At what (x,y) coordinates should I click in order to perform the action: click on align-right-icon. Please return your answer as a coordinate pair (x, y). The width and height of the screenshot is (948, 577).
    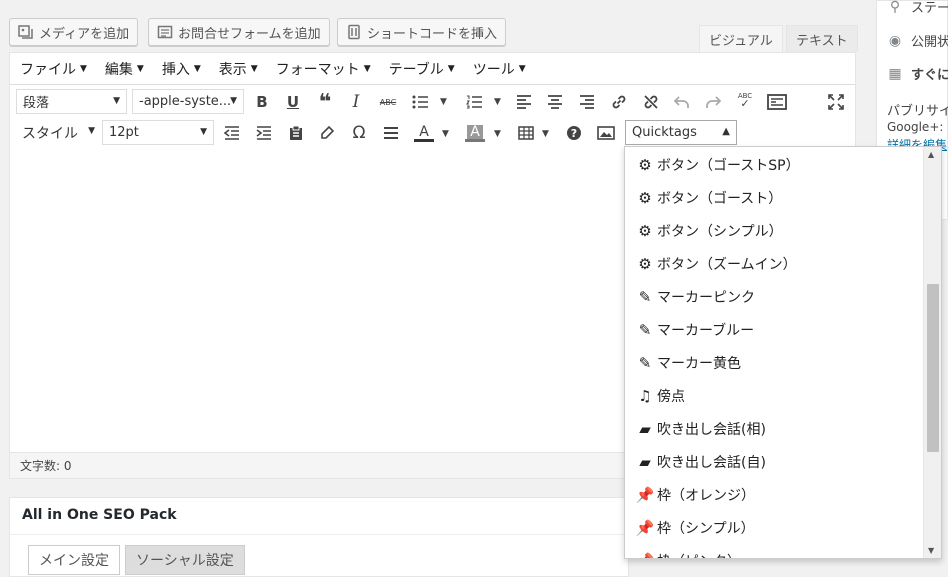
    Looking at the image, I should click on (587, 102).